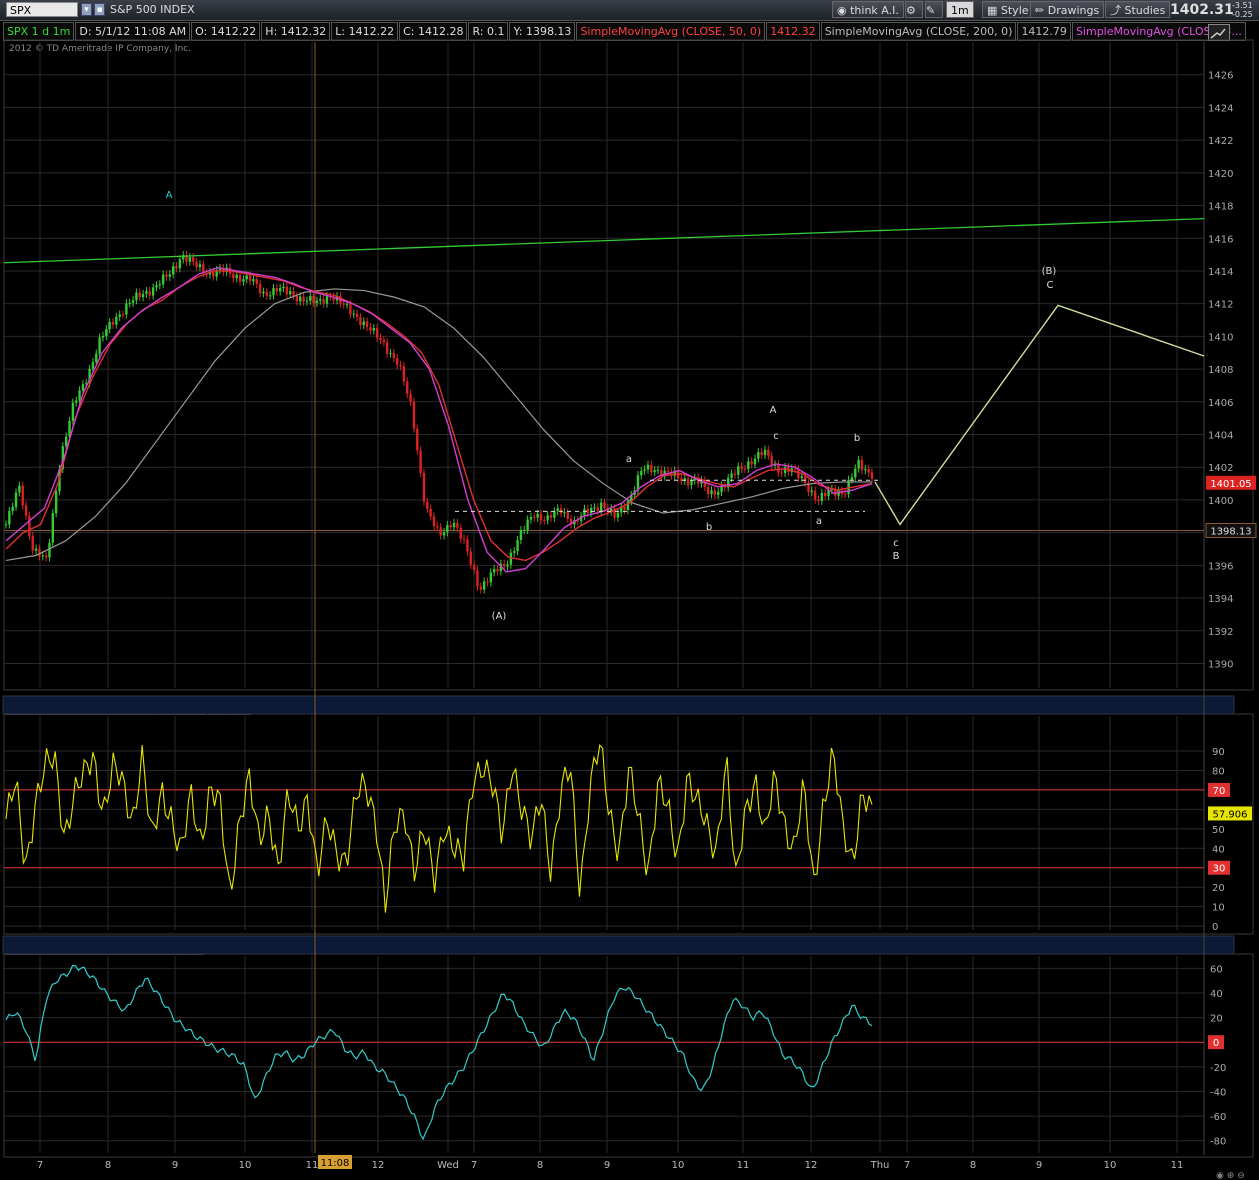 This screenshot has height=1180, width=1259. I want to click on sma50-label: SimpleMovingAvg (CLOSE, 50, 0), so click(671, 31).